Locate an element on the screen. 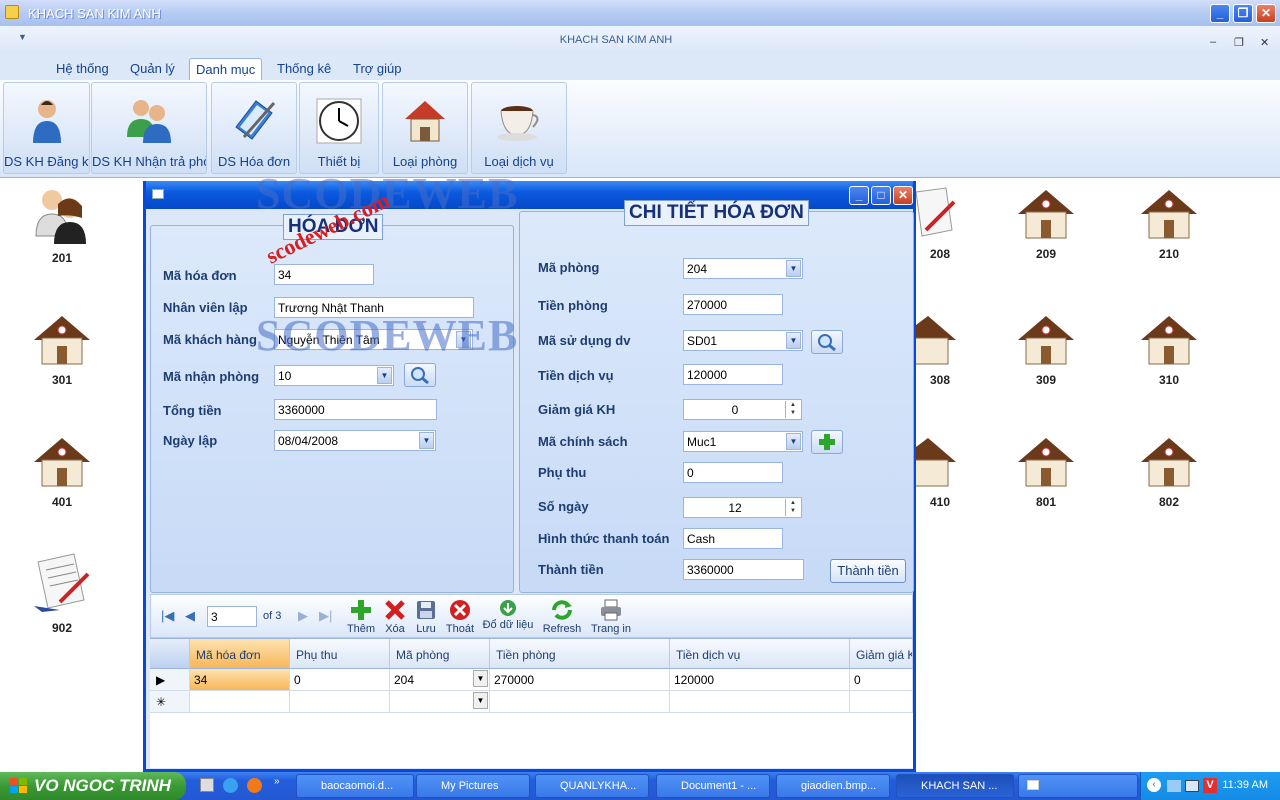 This screenshot has height=800, width=1280. column-header-phu-thu: Phụ thu is located at coordinates (340, 654).